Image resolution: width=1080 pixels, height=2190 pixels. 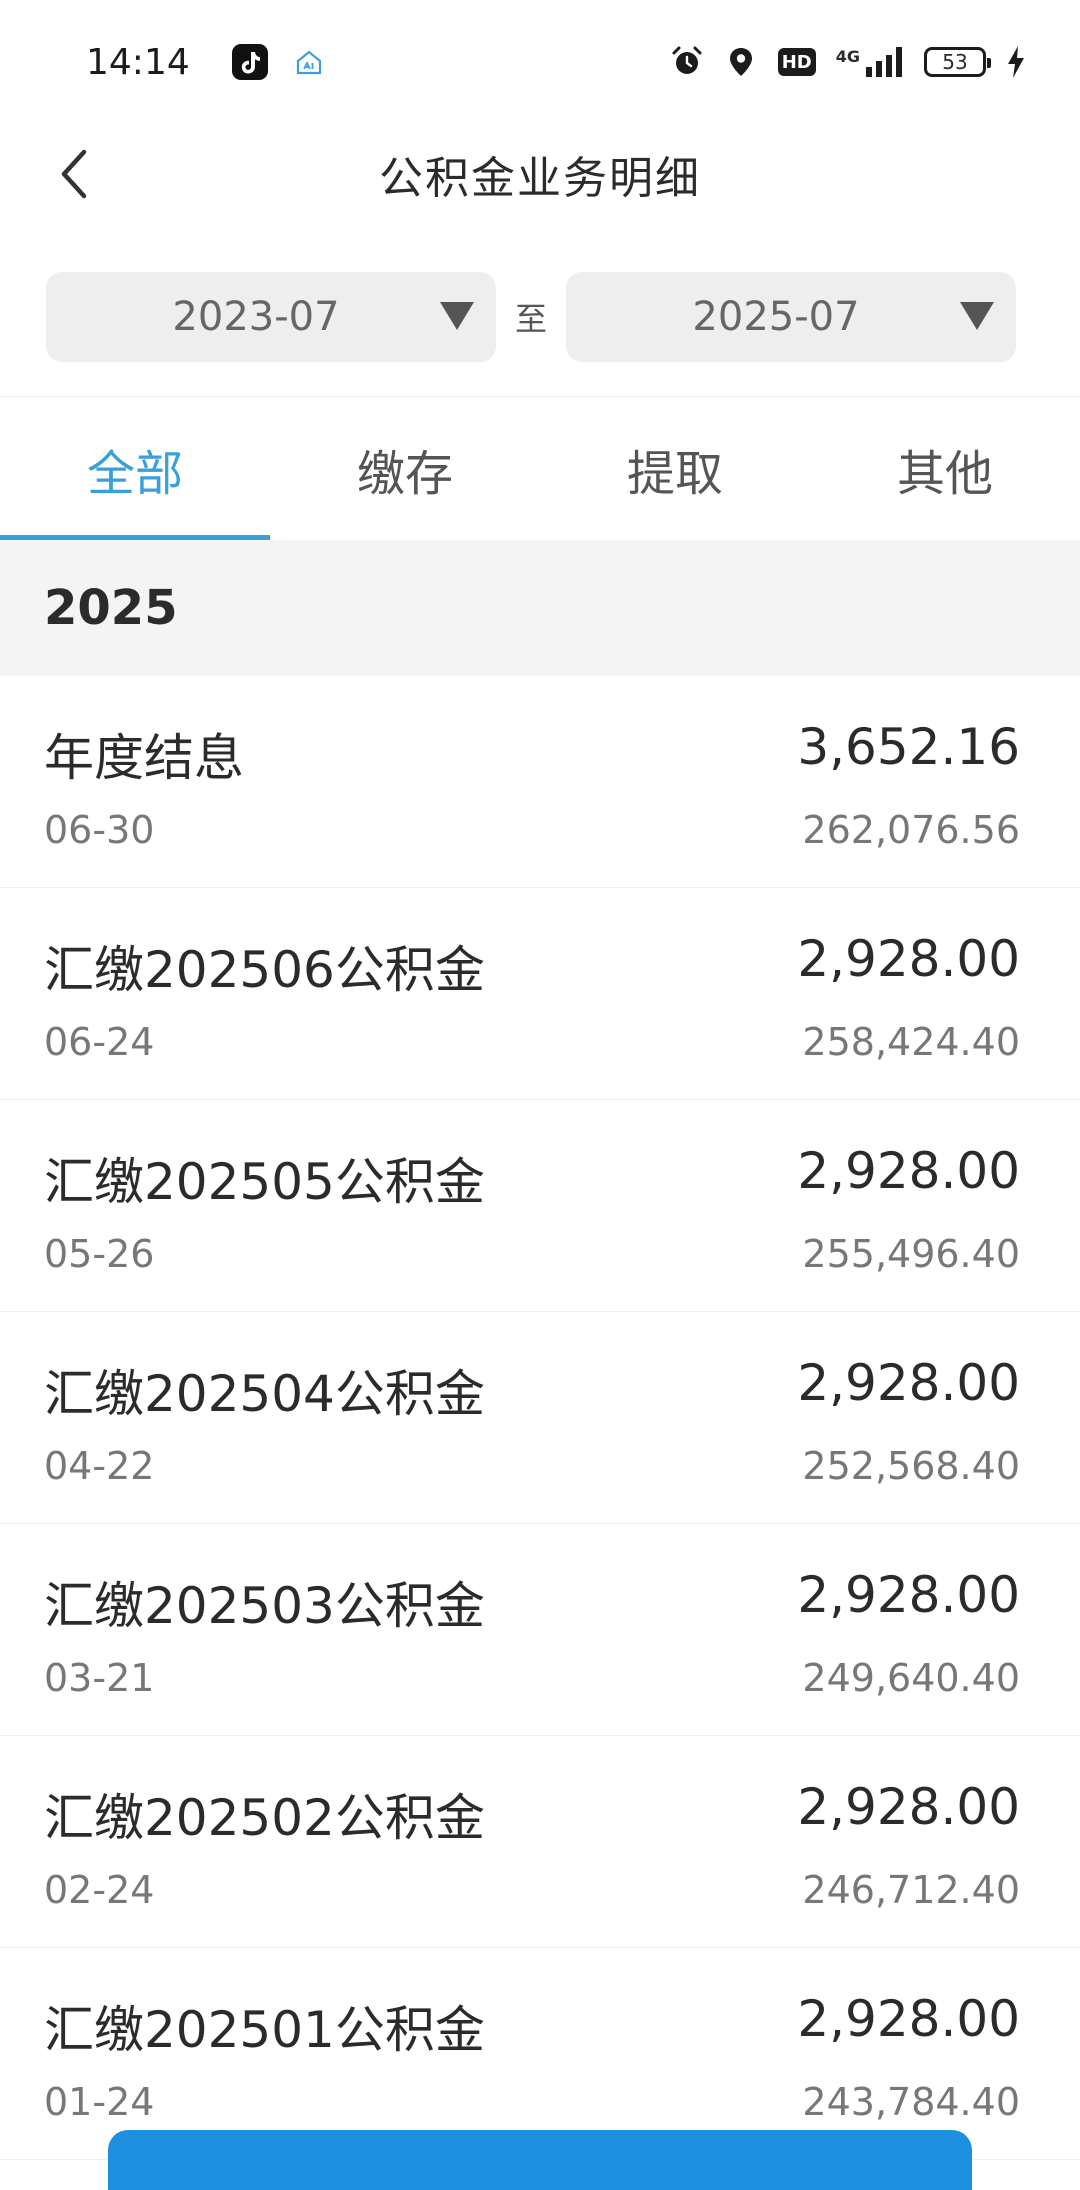 What do you see at coordinates (138, 62) in the screenshot?
I see `status-time: 14:14` at bounding box center [138, 62].